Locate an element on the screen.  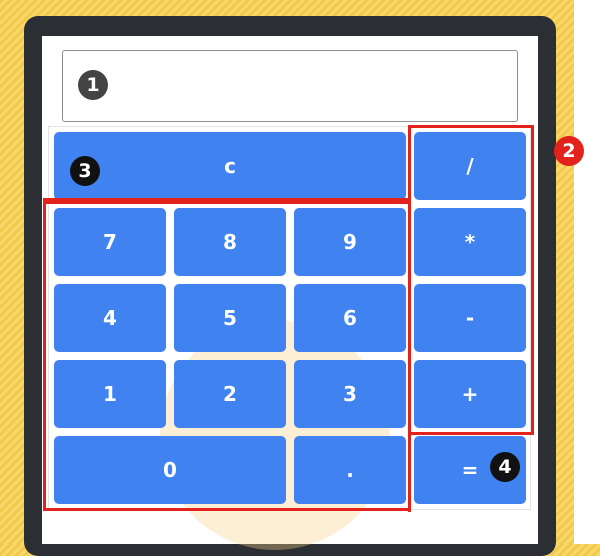
annotation-badge-3: 3 is located at coordinates (85, 171).